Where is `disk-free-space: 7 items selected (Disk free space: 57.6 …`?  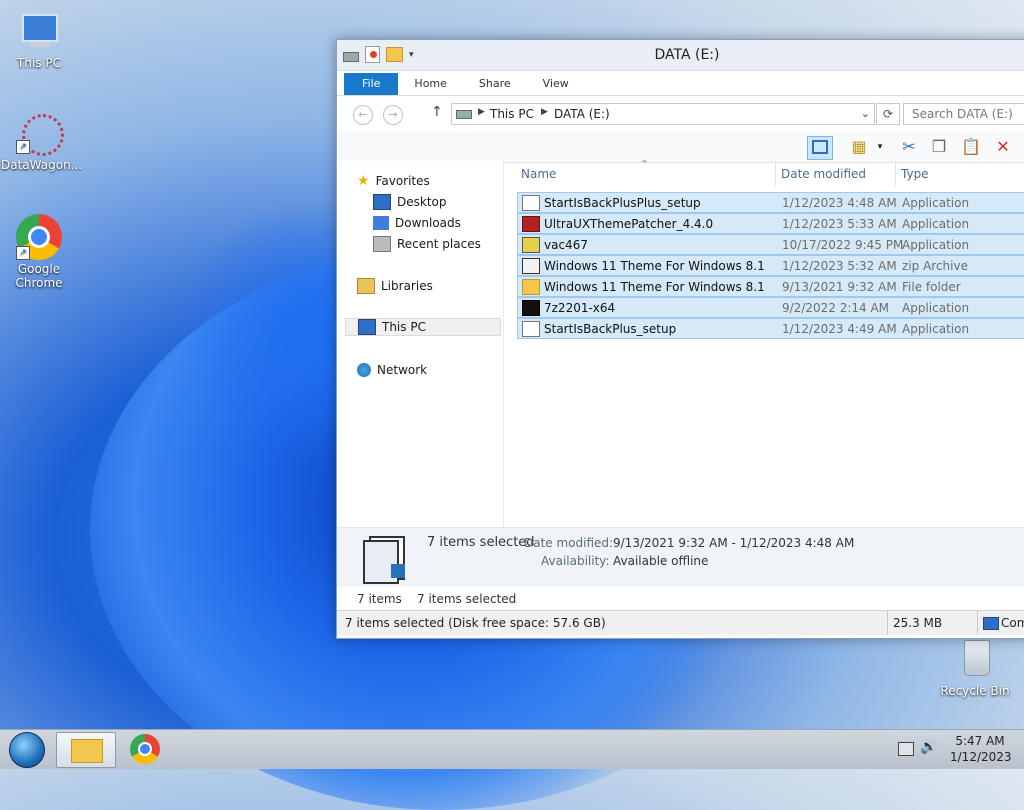 disk-free-space: 7 items selected (Disk free space: 57.6 … is located at coordinates (475, 623).